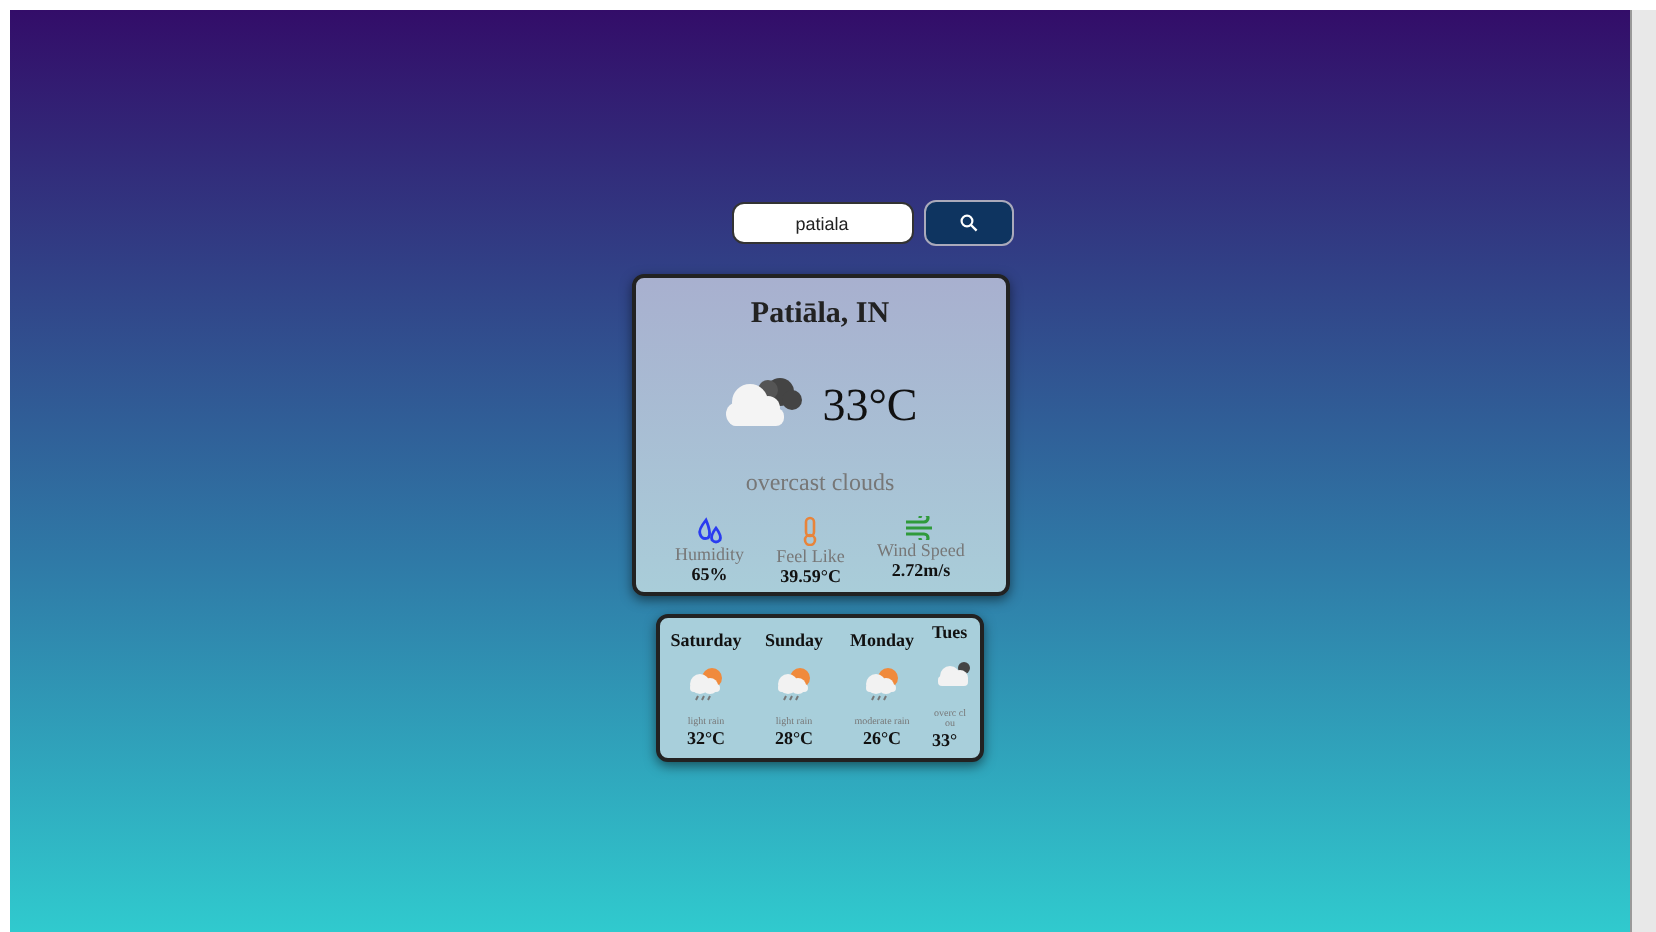 This screenshot has height=932, width=1656. Describe the element at coordinates (762, 400) in the screenshot. I see `cloud-icon` at that location.